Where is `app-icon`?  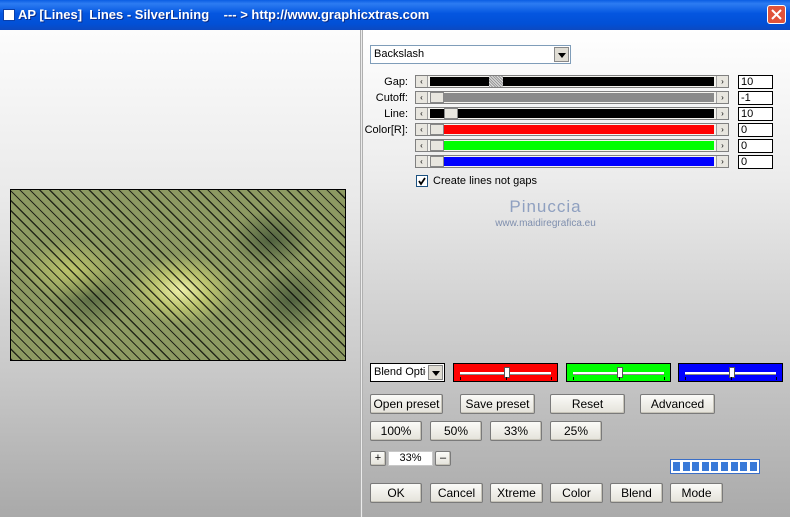
app-icon is located at coordinates (9, 15).